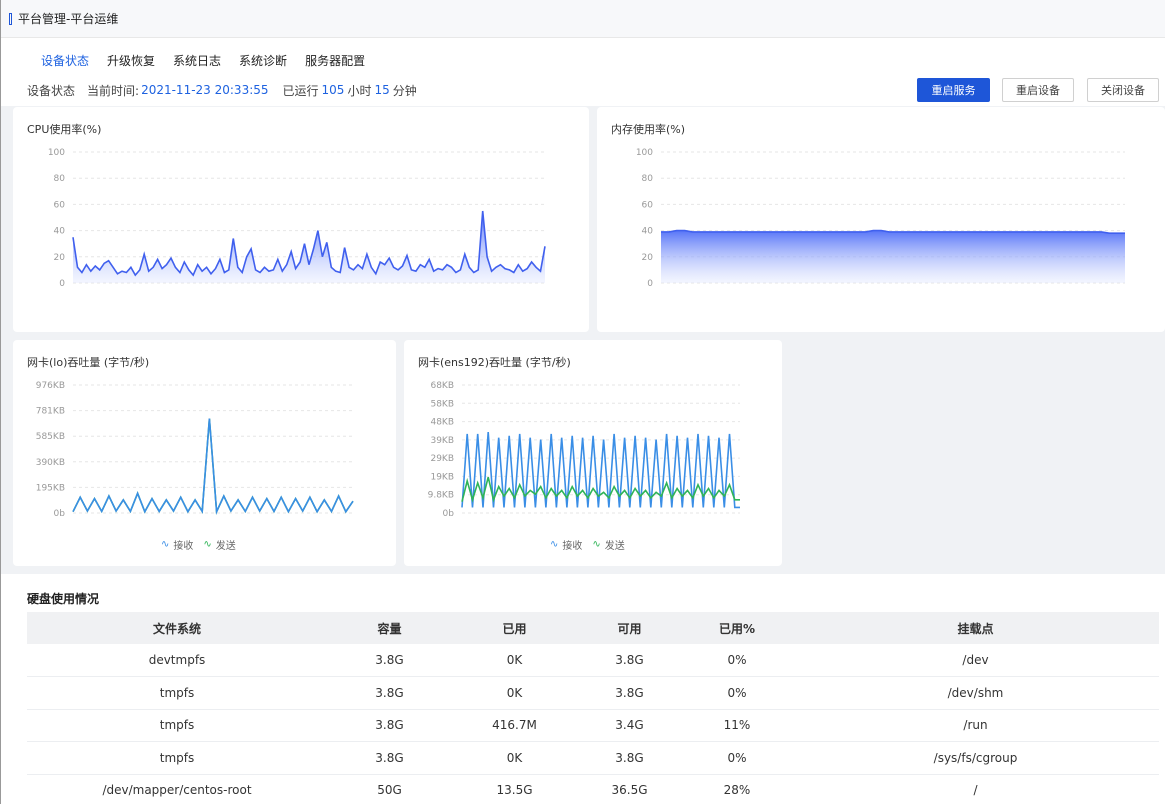  What do you see at coordinates (514, 628) in the screenshot?
I see `col-used: 已用` at bounding box center [514, 628].